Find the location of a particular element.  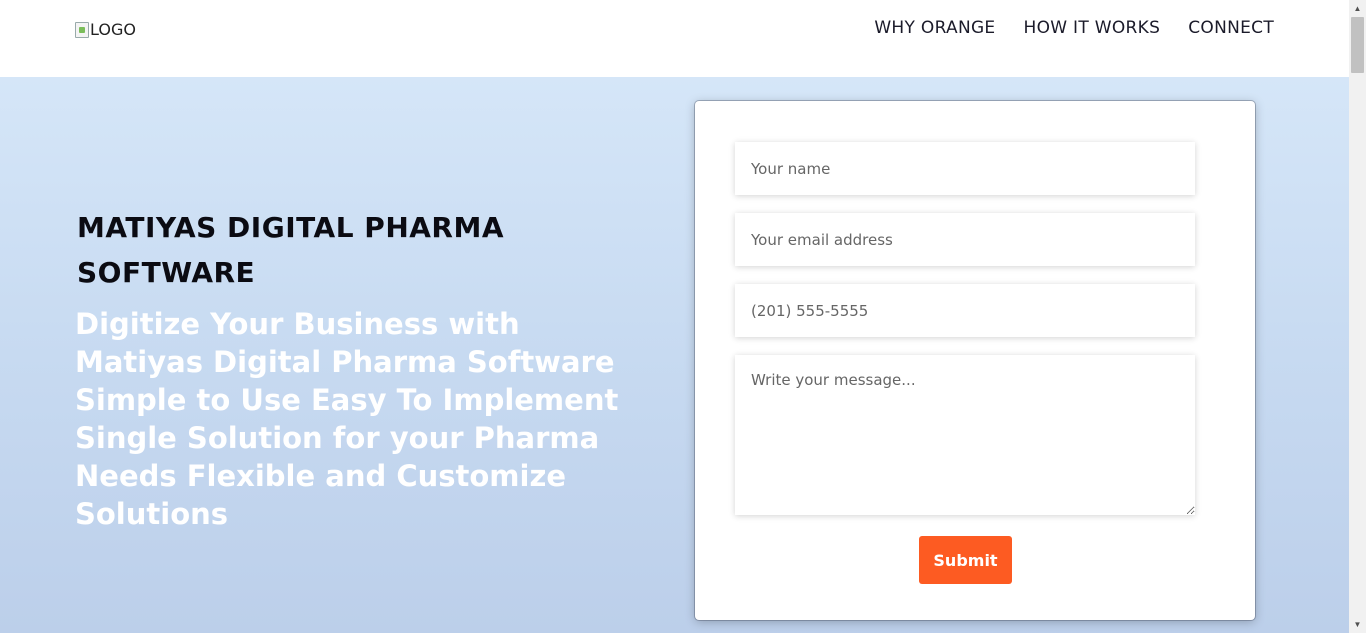

logo-alt-text: LOGO is located at coordinates (113, 29).